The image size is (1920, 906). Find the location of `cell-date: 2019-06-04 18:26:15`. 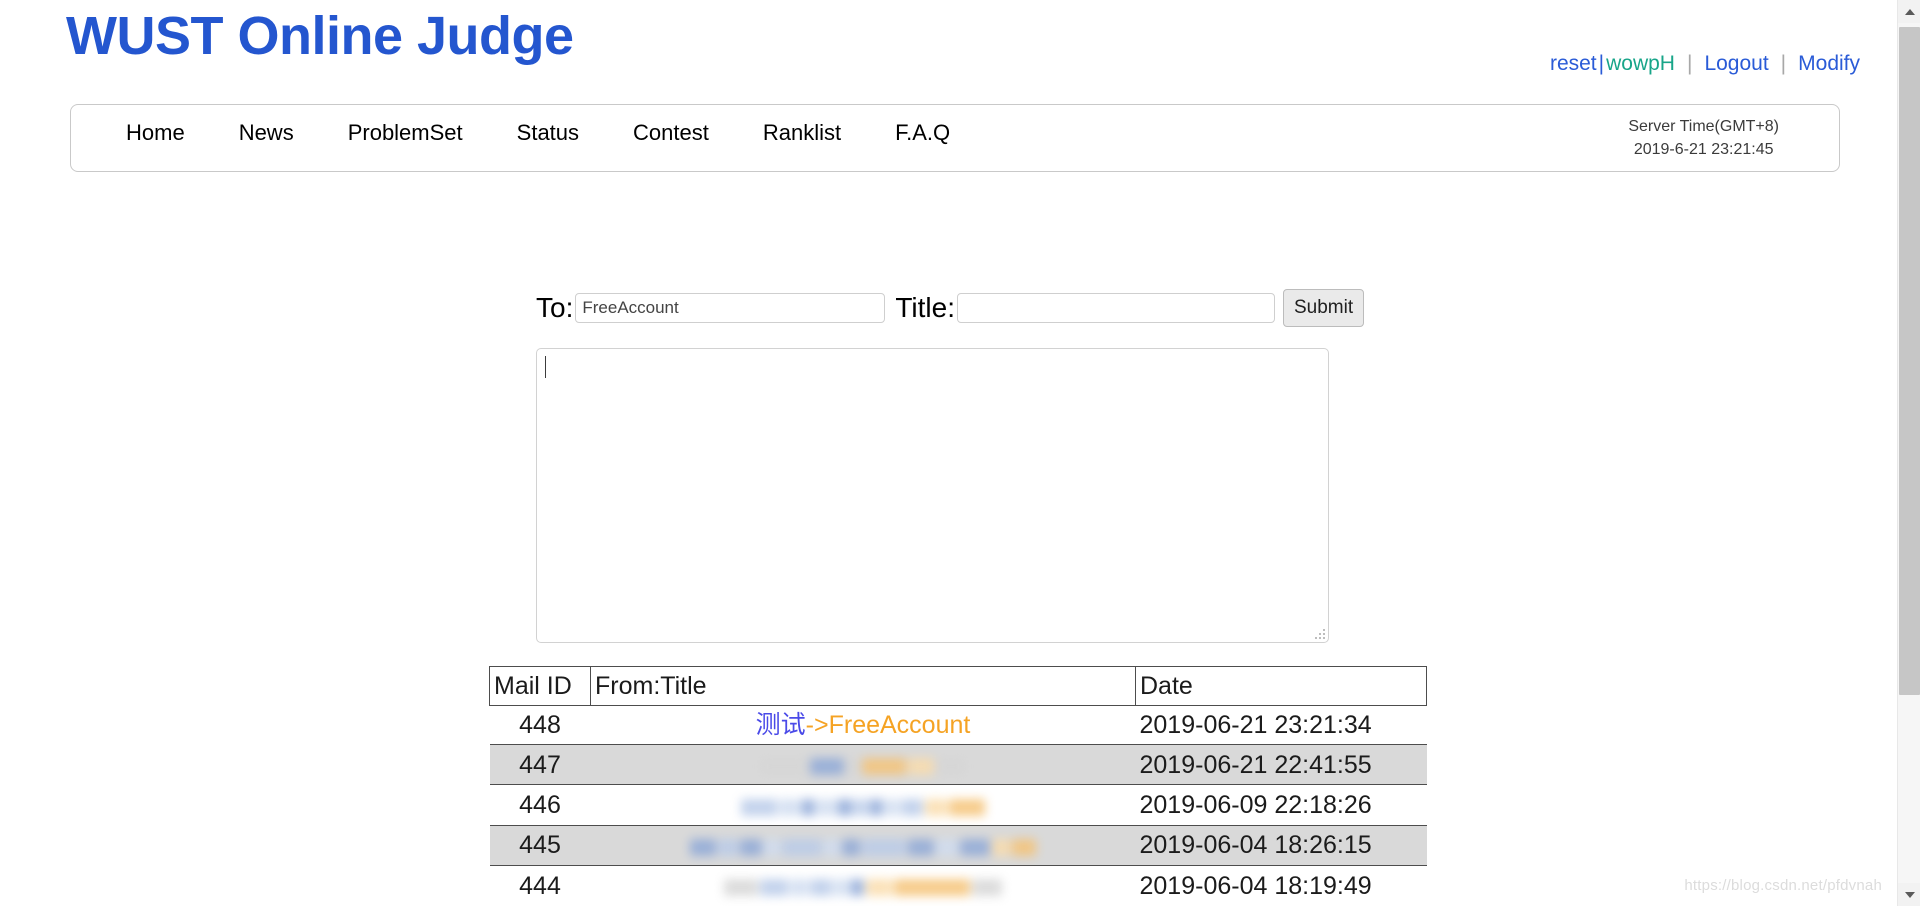

cell-date: 2019-06-04 18:26:15 is located at coordinates (1281, 845).